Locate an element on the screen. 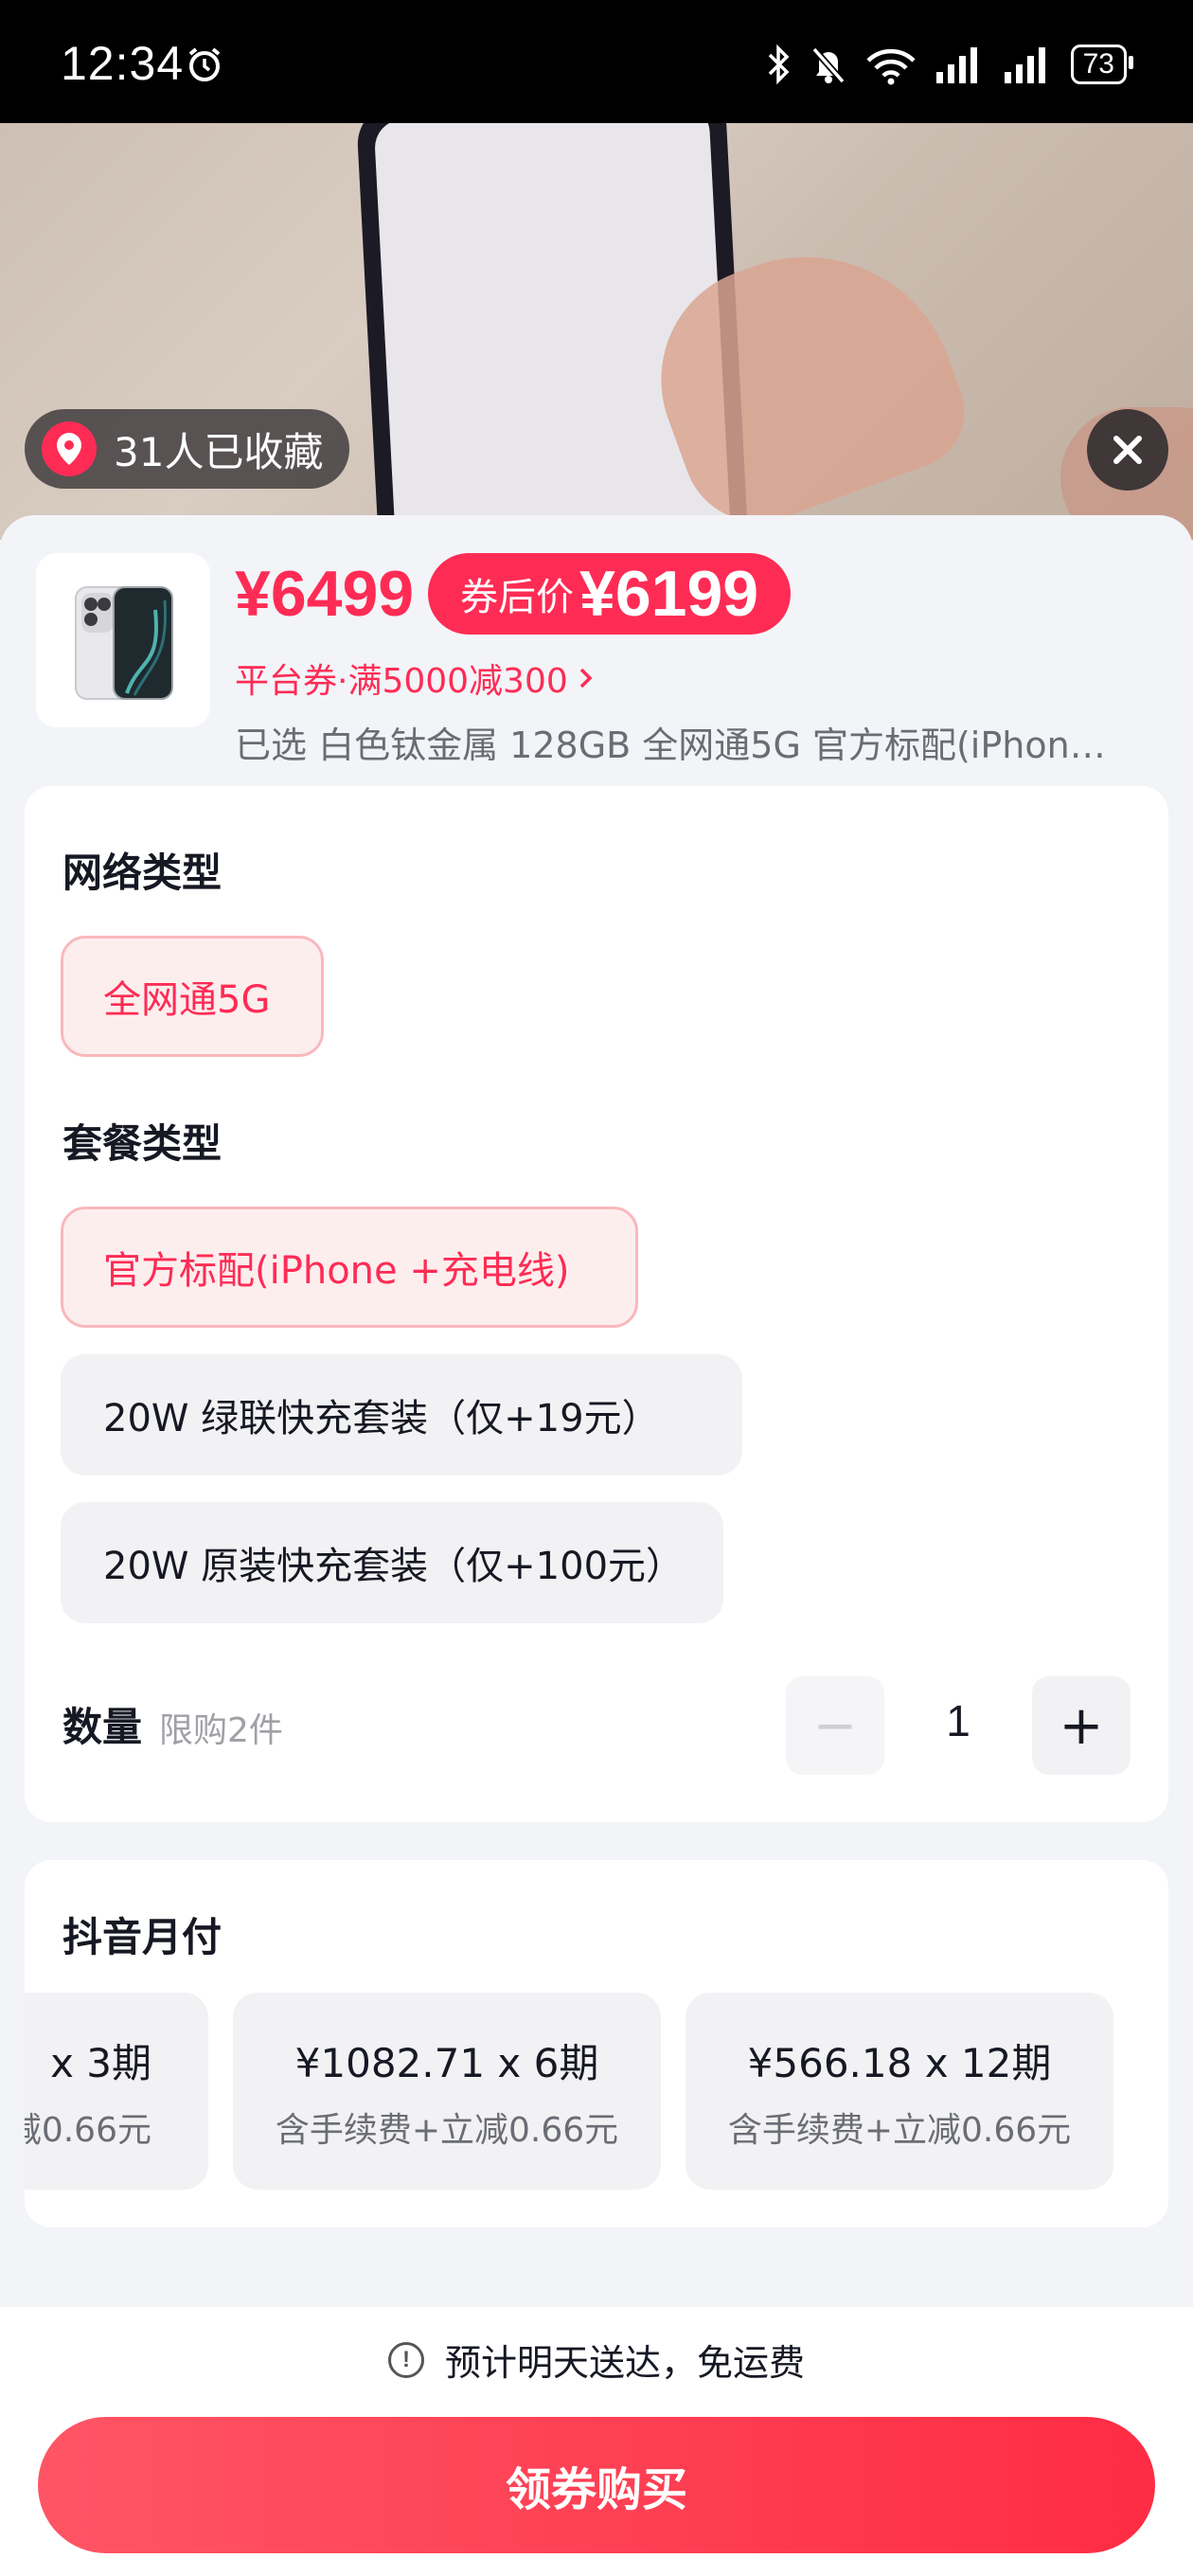 This screenshot has height=2576, width=1193. favorites-badge: 31人已收藏 is located at coordinates (187, 449).